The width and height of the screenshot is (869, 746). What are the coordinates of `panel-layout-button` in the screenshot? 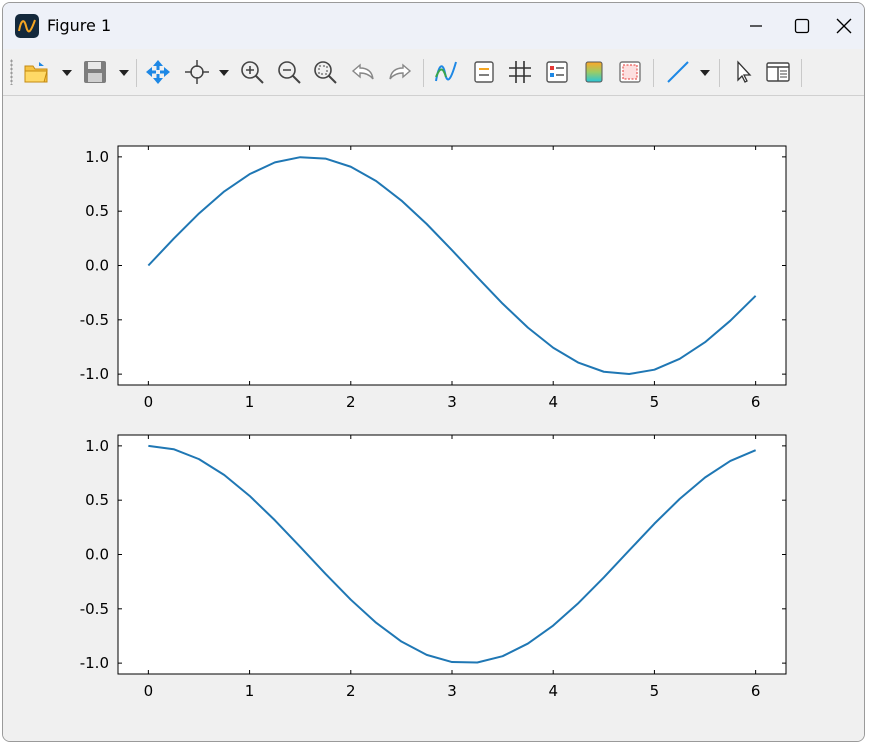 It's located at (778, 72).